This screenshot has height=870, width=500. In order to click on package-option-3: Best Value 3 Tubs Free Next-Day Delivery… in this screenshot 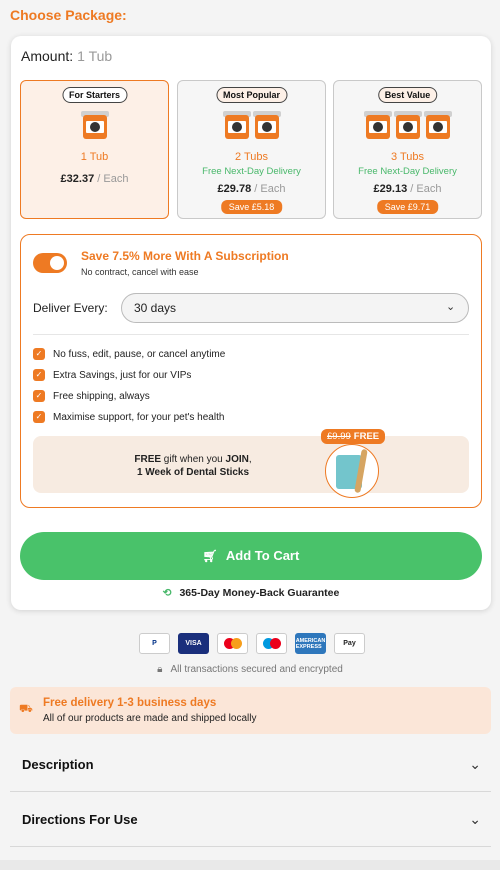, I will do `click(407, 149)`.